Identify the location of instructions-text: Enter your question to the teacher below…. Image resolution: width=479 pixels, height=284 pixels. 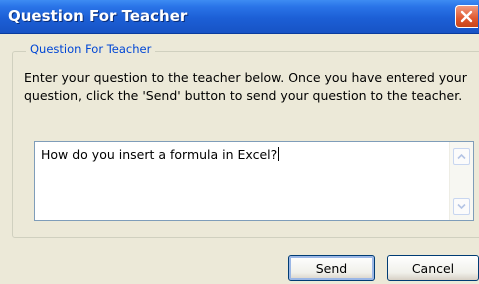
(245, 86).